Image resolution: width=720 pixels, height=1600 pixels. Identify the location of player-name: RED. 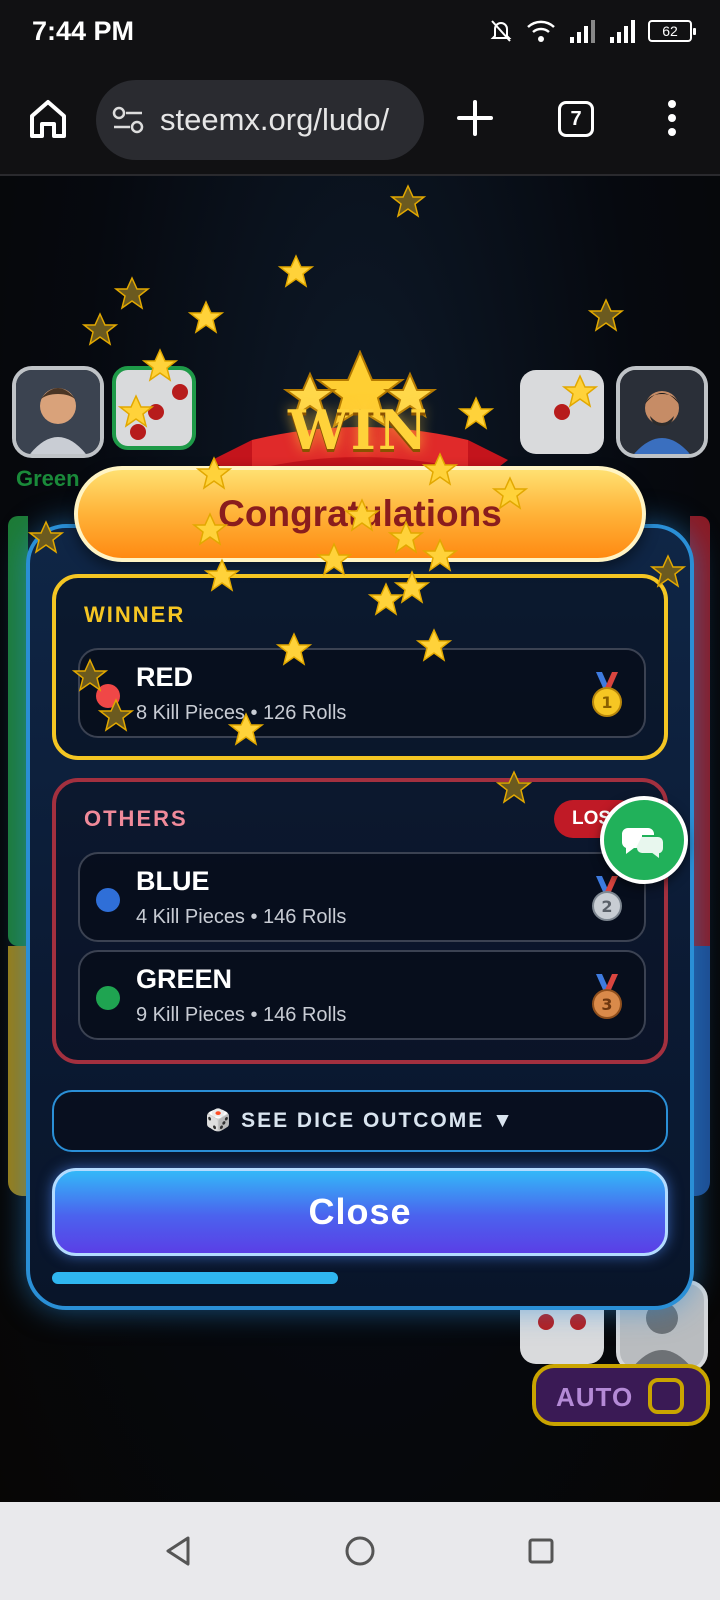
(165, 677).